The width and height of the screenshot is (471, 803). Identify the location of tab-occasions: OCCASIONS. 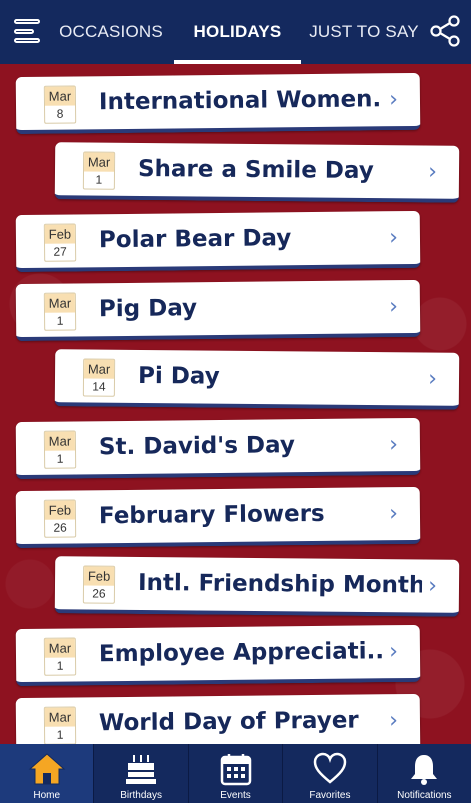
(111, 32).